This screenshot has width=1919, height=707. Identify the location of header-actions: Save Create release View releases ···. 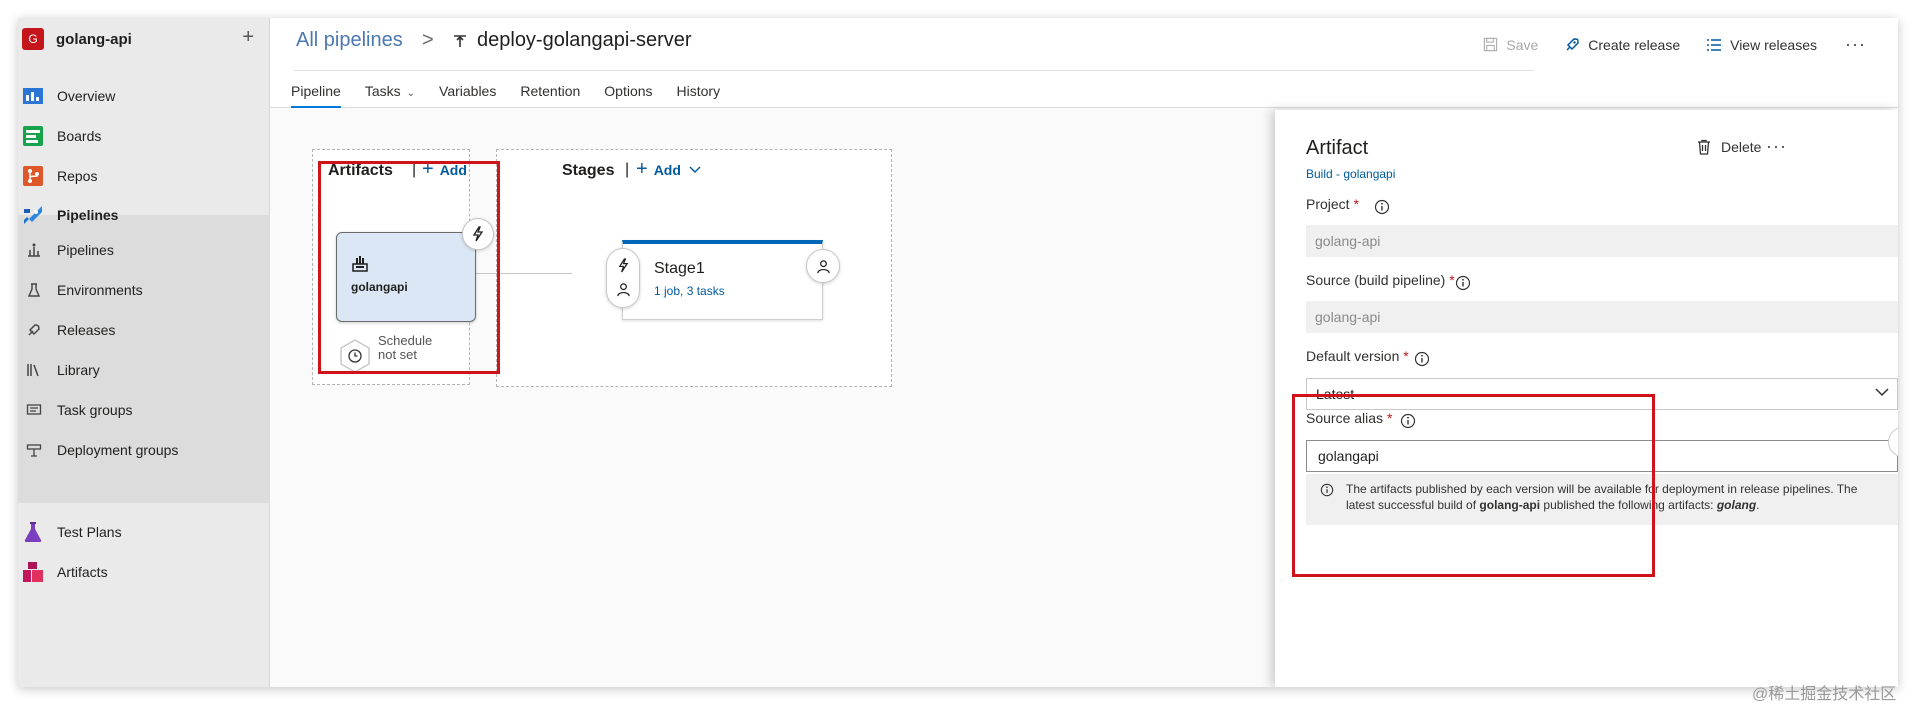
(1661, 44).